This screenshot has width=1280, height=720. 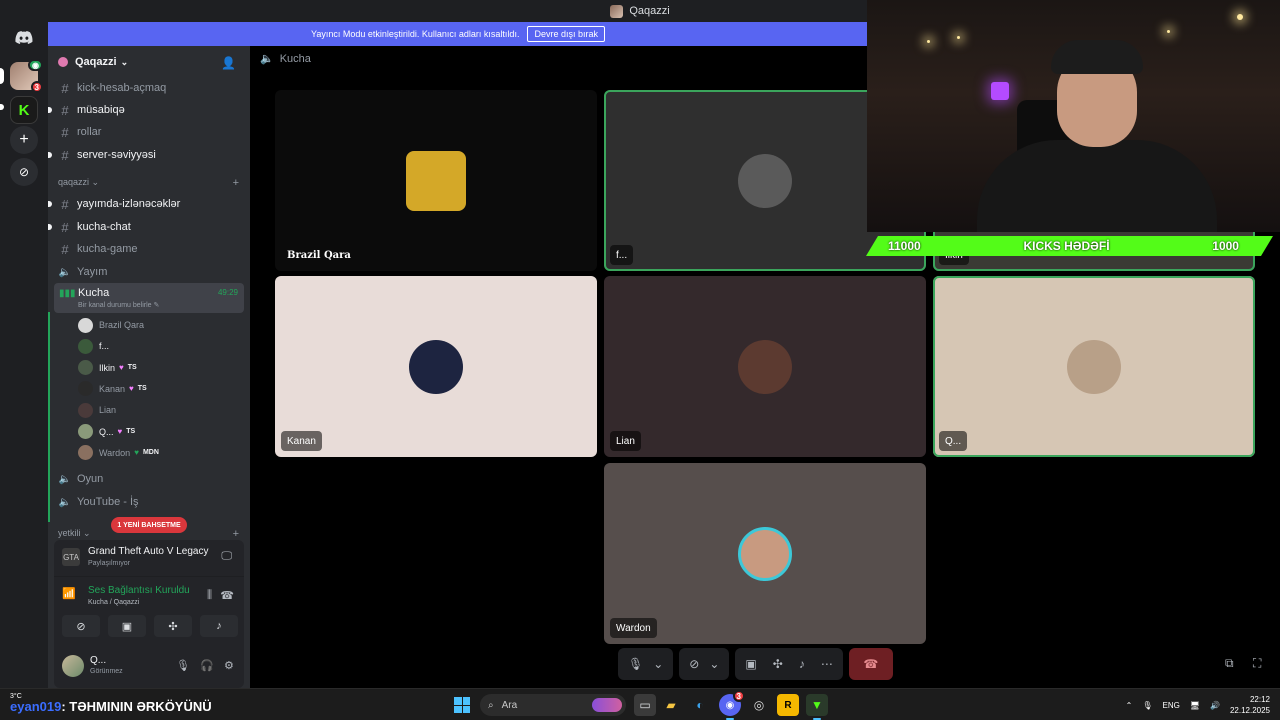 I want to click on obs-button: ◎, so click(x=759, y=705).